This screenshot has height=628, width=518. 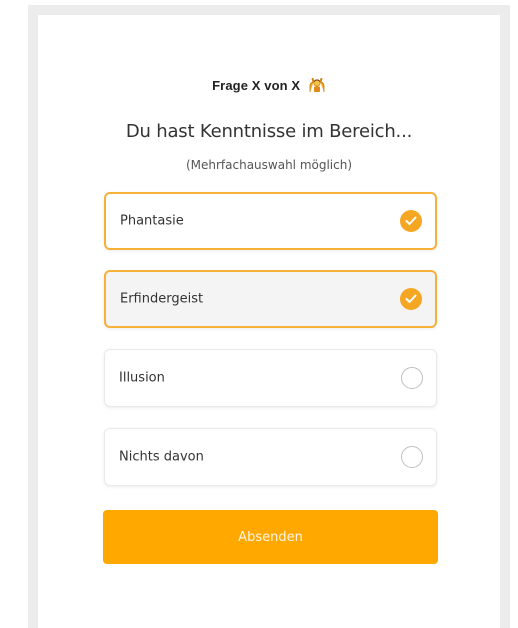 What do you see at coordinates (270, 299) in the screenshot?
I see `option-erfindergeist: Erfindergeist` at bounding box center [270, 299].